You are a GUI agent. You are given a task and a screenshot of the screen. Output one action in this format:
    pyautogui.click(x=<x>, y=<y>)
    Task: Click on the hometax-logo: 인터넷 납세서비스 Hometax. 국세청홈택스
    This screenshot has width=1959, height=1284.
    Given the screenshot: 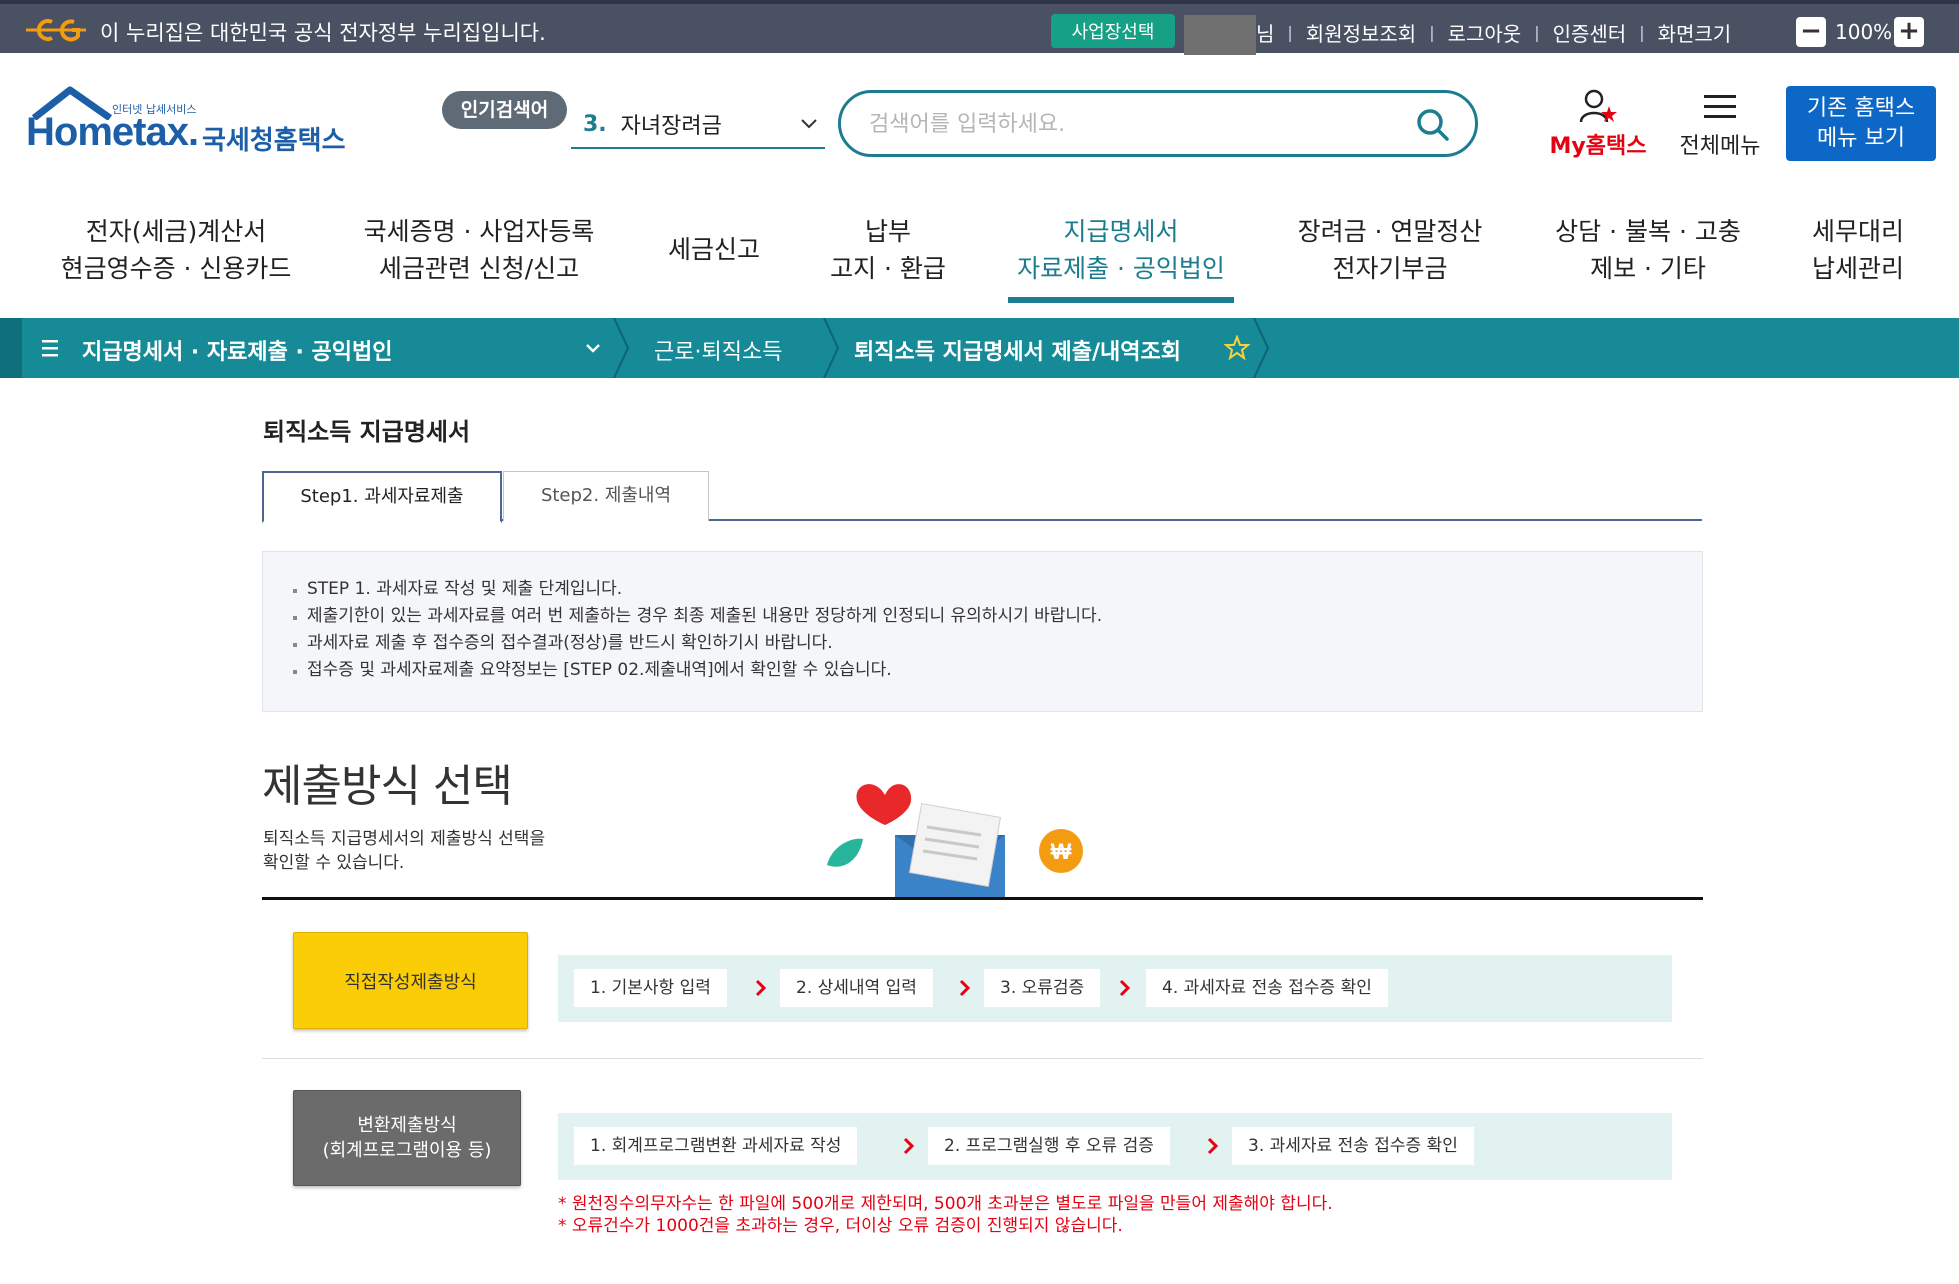 What is the action you would take?
    pyautogui.click(x=186, y=126)
    